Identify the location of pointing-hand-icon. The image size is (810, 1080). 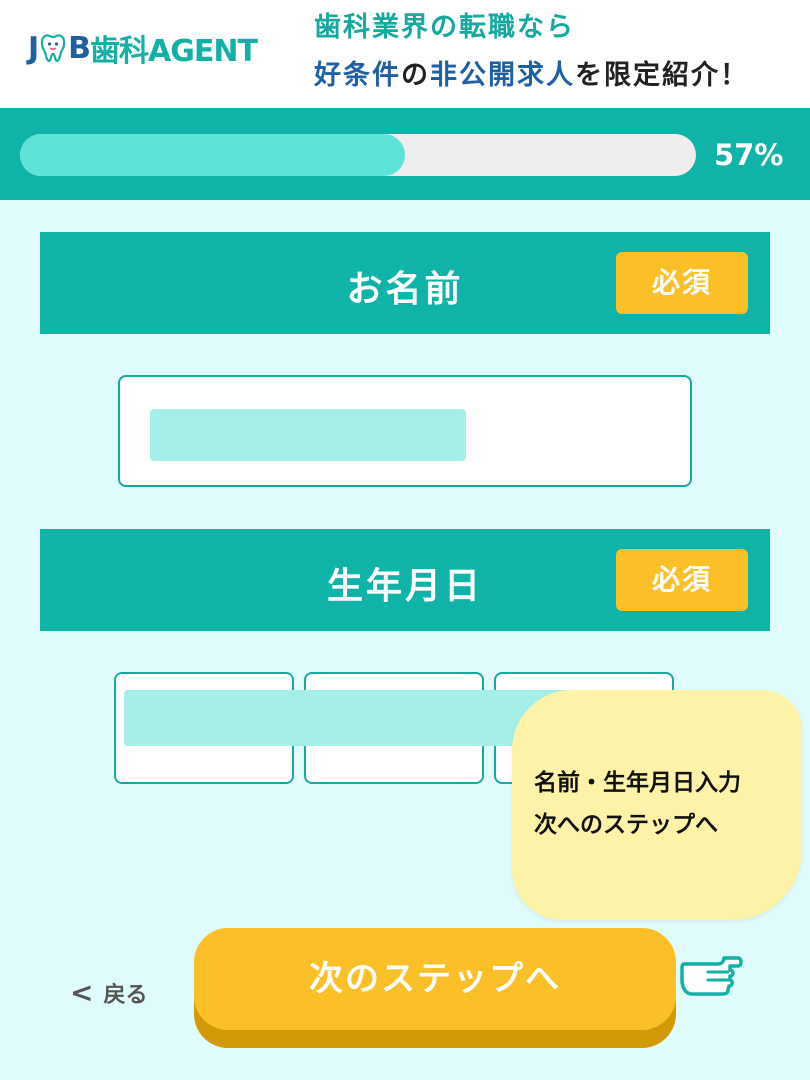
(713, 972).